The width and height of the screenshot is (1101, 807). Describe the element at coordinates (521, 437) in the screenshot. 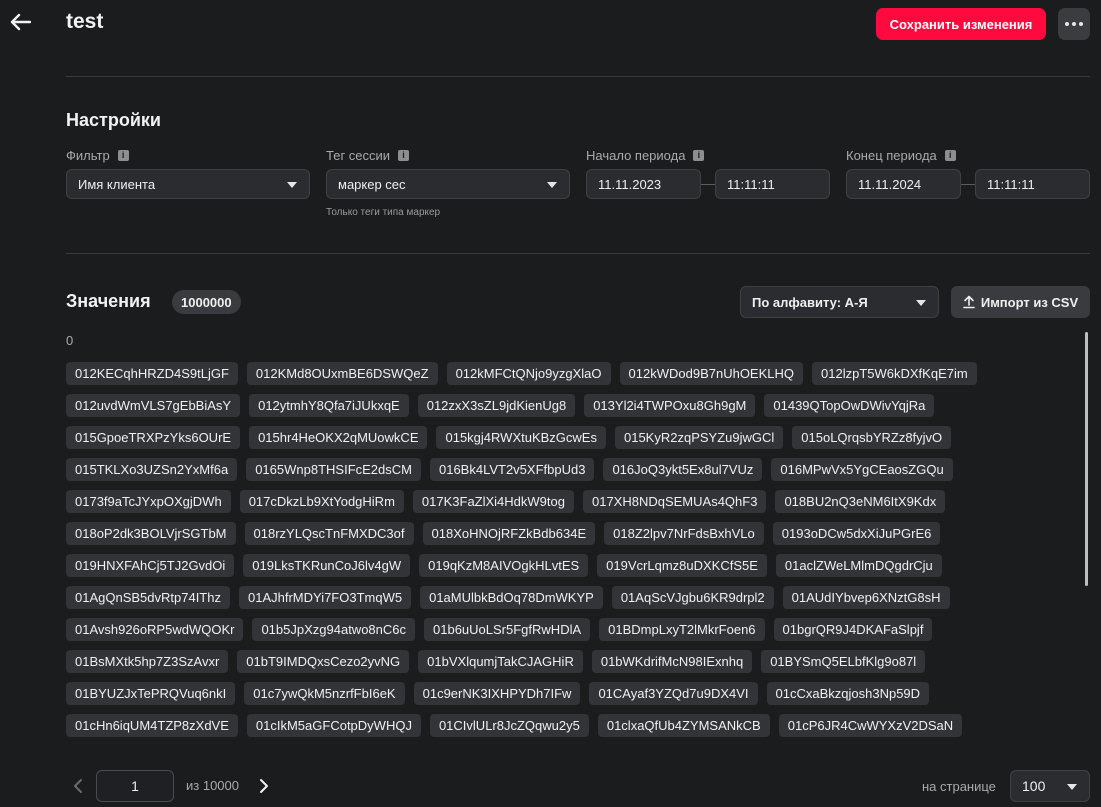

I see `value-chip: 015kgj4RWXtuKBzGcwEs` at that location.